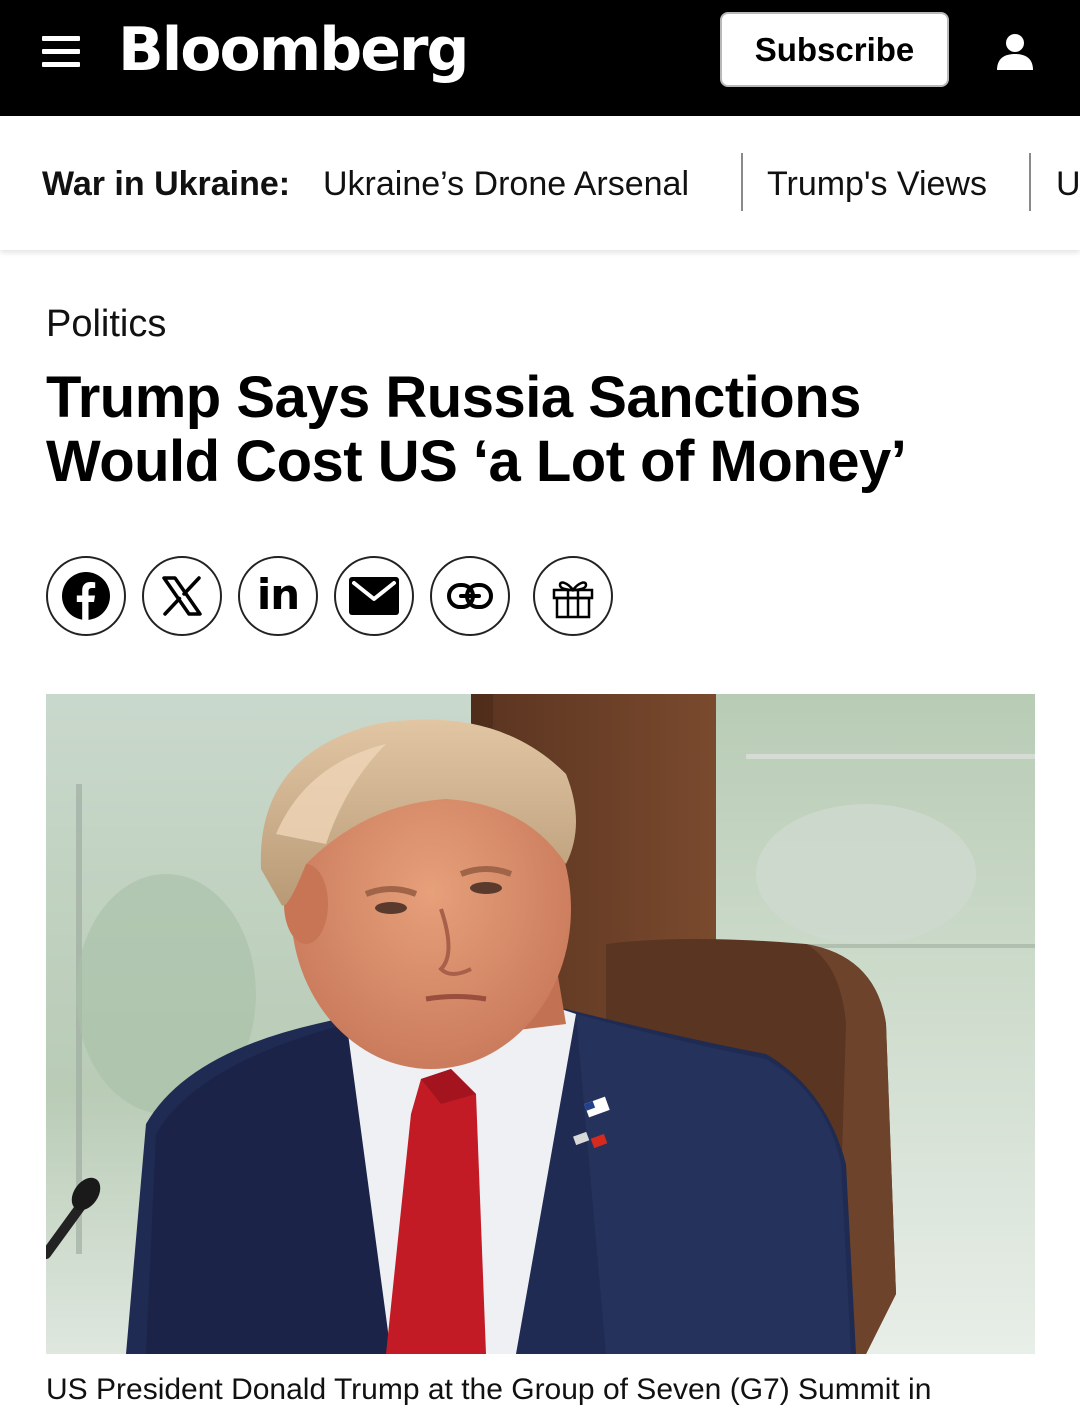 This screenshot has height=1424, width=1080. What do you see at coordinates (61, 51) in the screenshot?
I see `hamburger-menu-icon` at bounding box center [61, 51].